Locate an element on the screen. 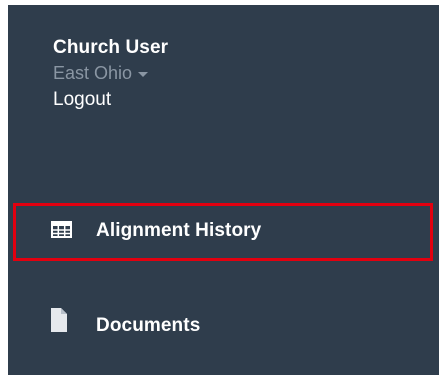 This screenshot has height=382, width=439. table-icon is located at coordinates (61, 229).